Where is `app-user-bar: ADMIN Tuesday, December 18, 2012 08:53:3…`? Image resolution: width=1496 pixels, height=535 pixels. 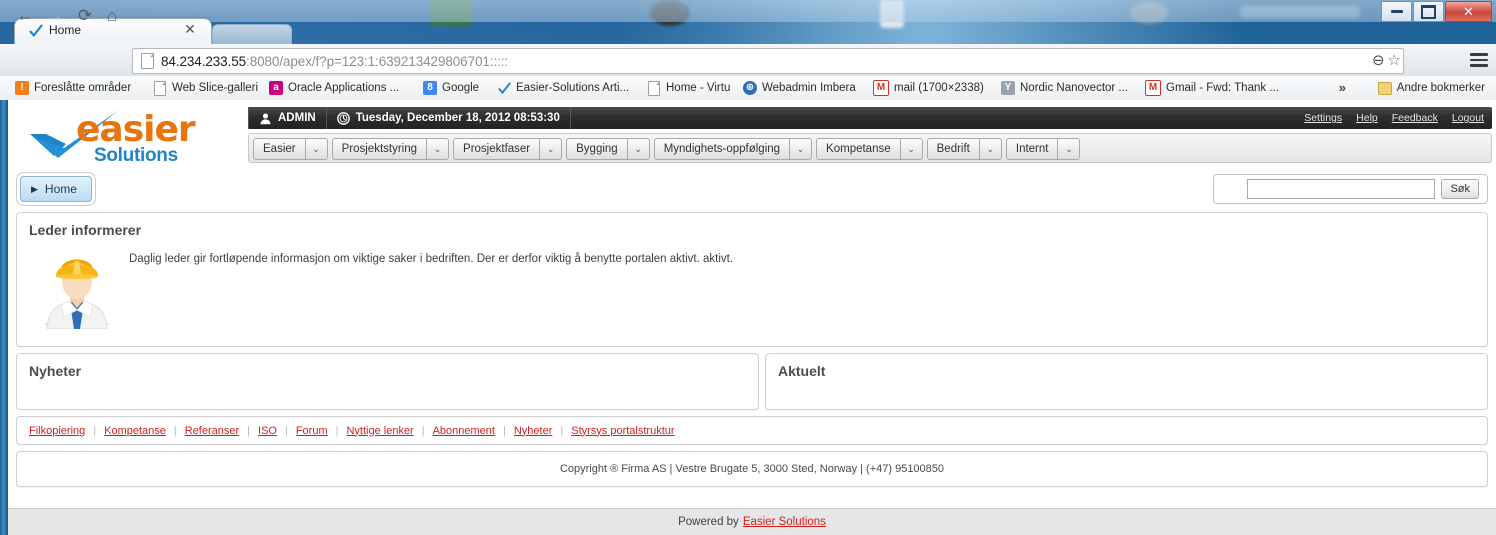 app-user-bar: ADMIN Tuesday, December 18, 2012 08:53:3… is located at coordinates (870, 118).